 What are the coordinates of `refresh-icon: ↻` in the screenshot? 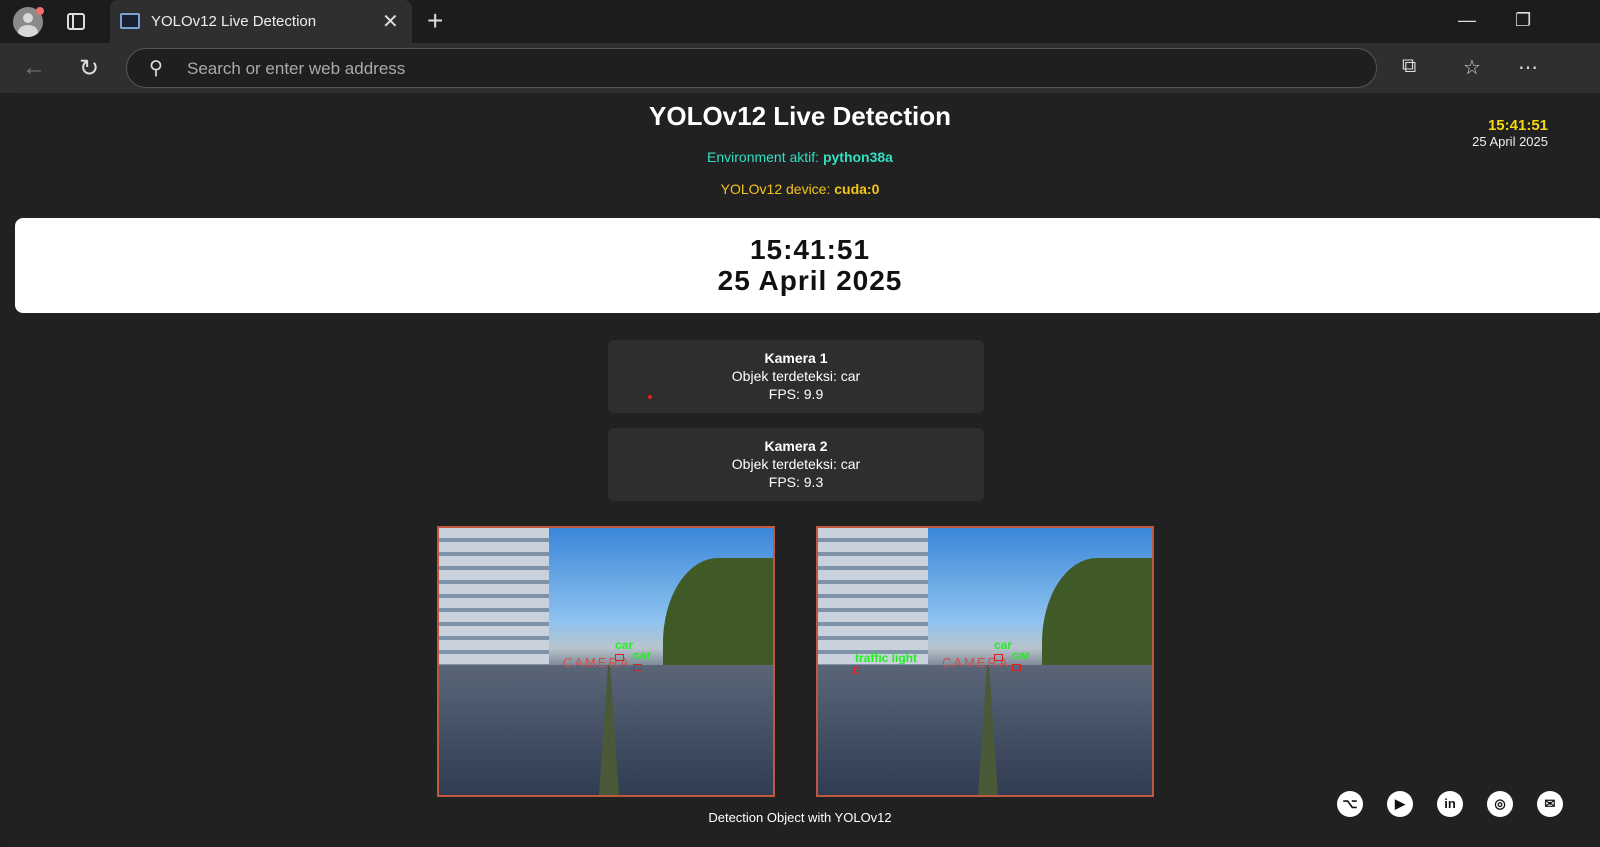 It's located at (89, 68).